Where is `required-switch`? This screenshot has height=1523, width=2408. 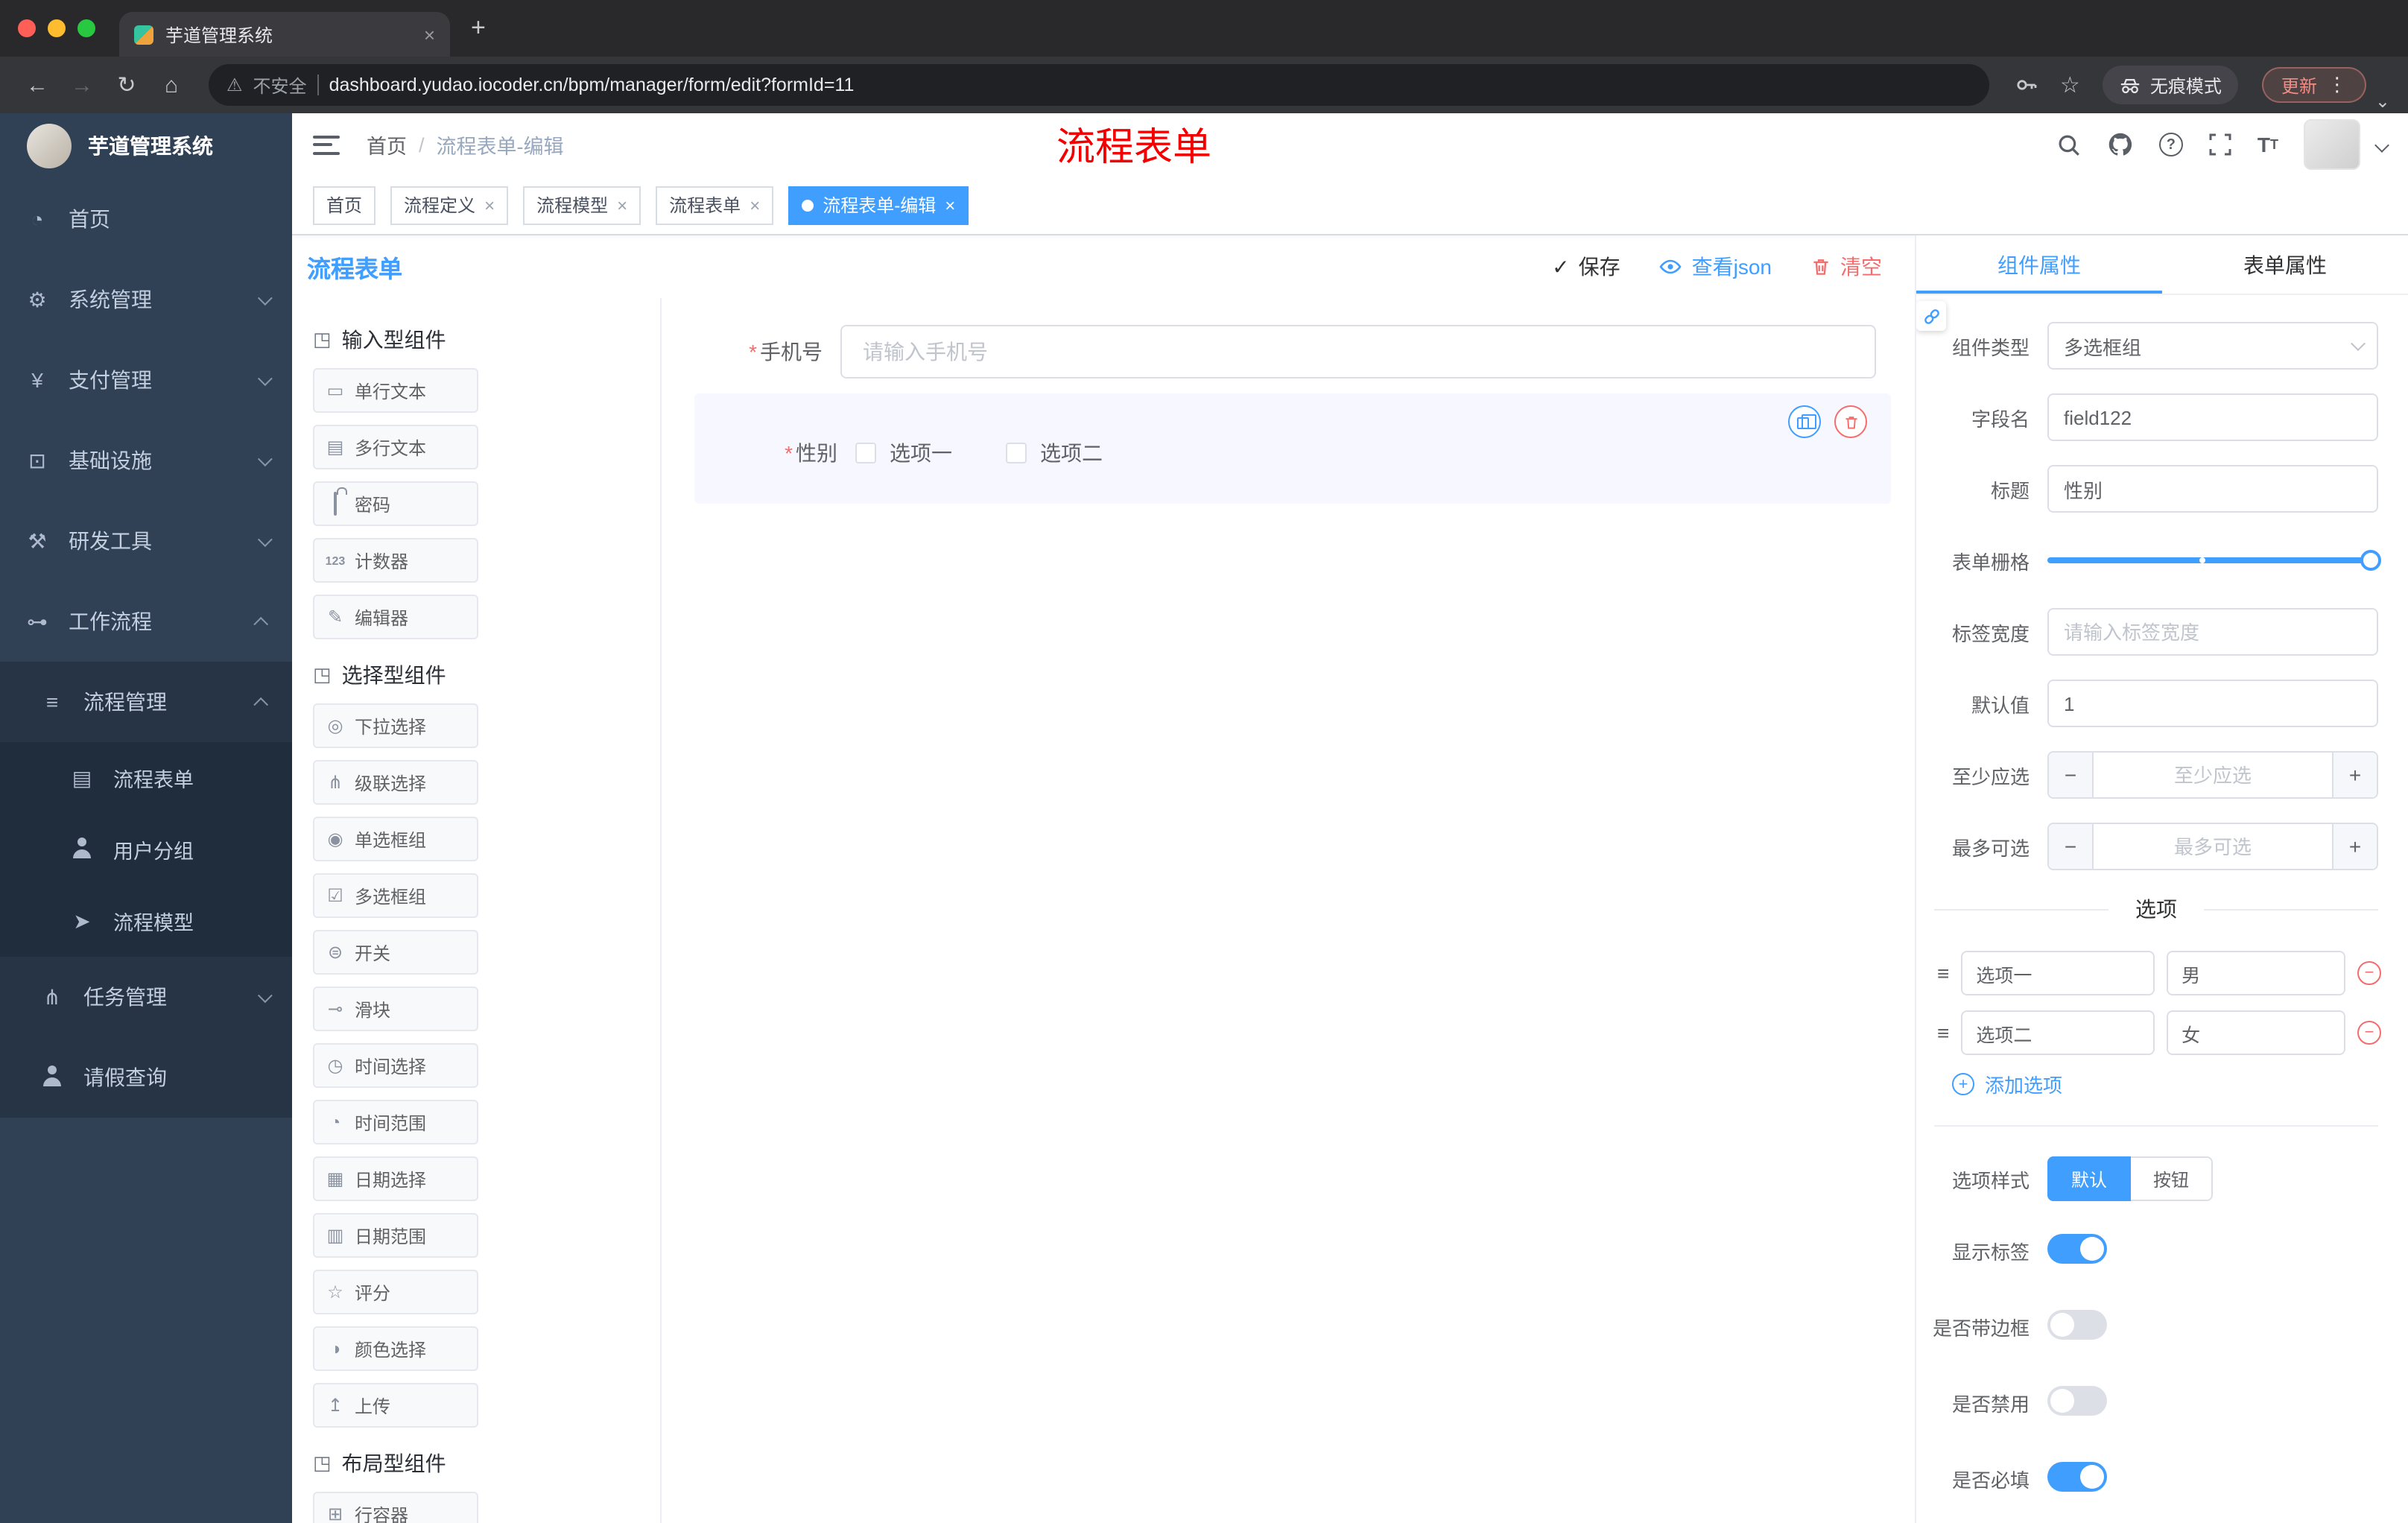 required-switch is located at coordinates (2077, 1477).